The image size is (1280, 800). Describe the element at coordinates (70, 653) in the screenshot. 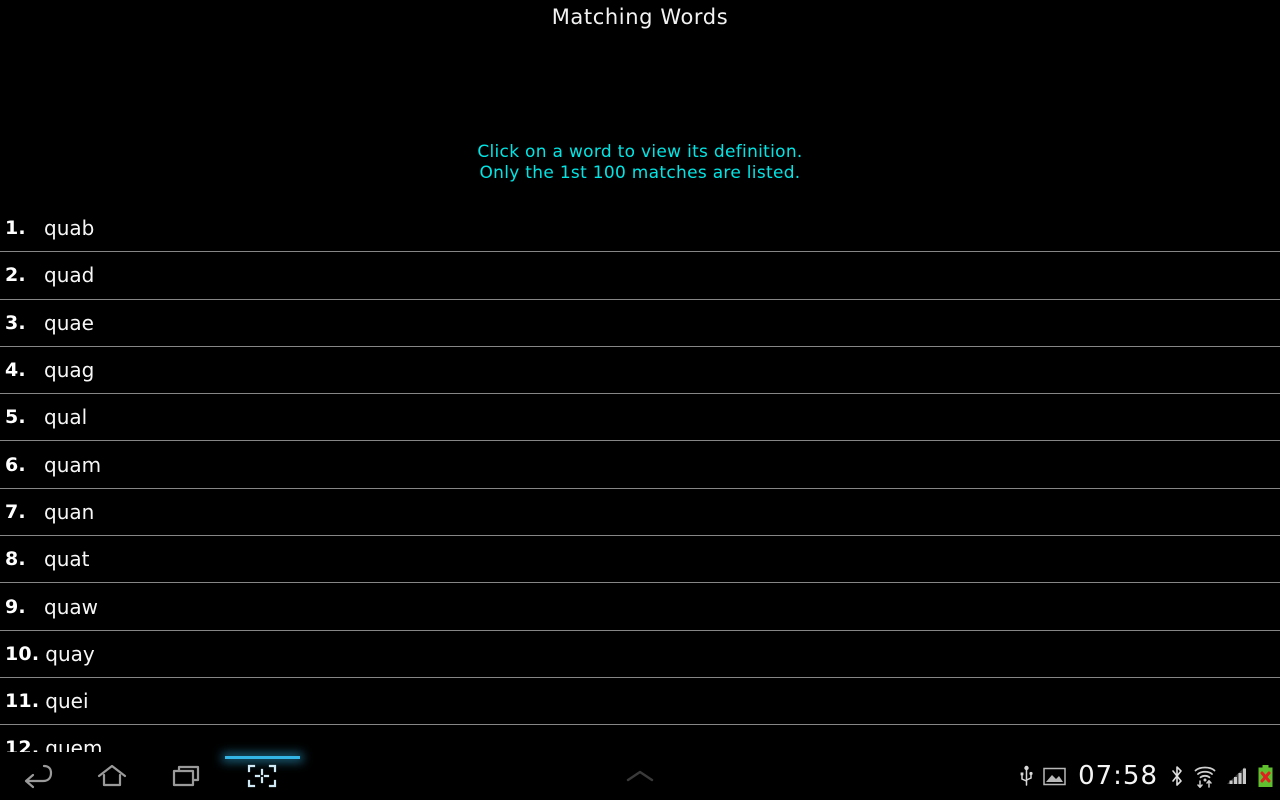

I see `word-item-text: quay` at that location.